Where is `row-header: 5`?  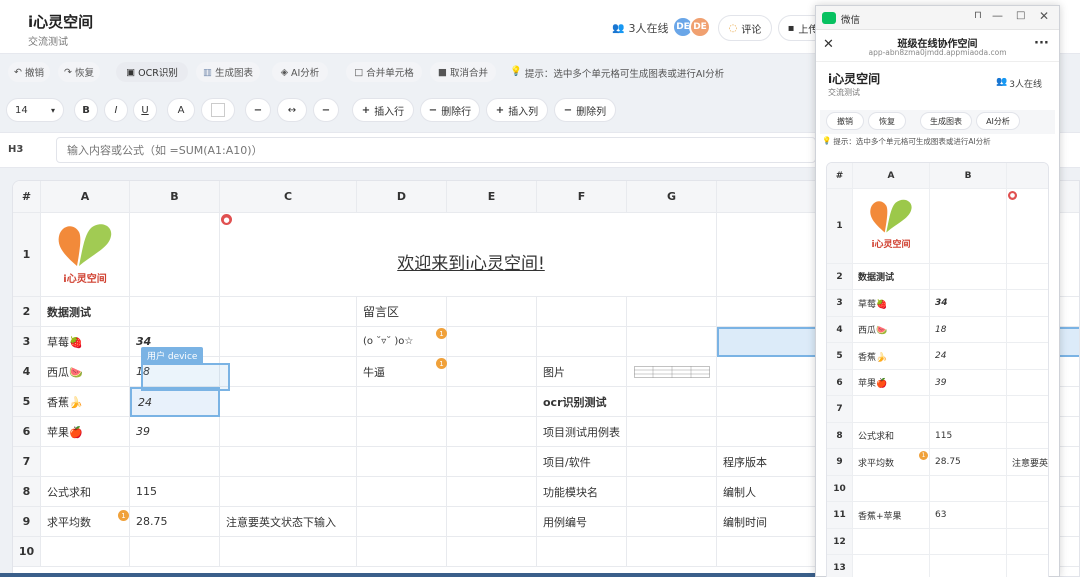
row-header: 5 is located at coordinates (27, 402).